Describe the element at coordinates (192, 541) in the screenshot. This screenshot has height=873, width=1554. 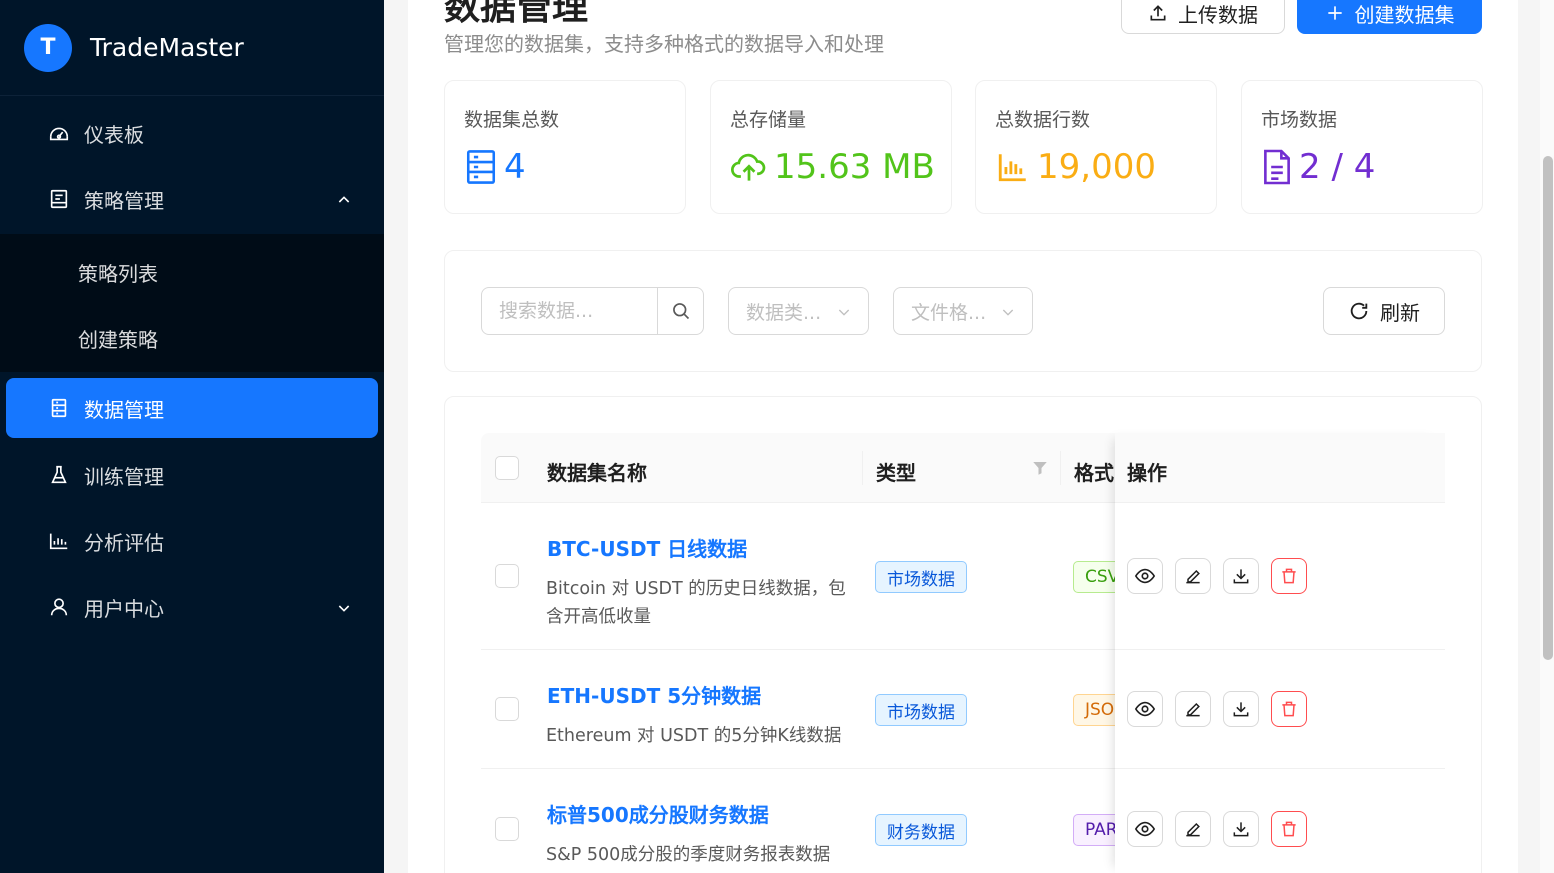
I see `sidebar-item-analysis: 分析评估` at that location.